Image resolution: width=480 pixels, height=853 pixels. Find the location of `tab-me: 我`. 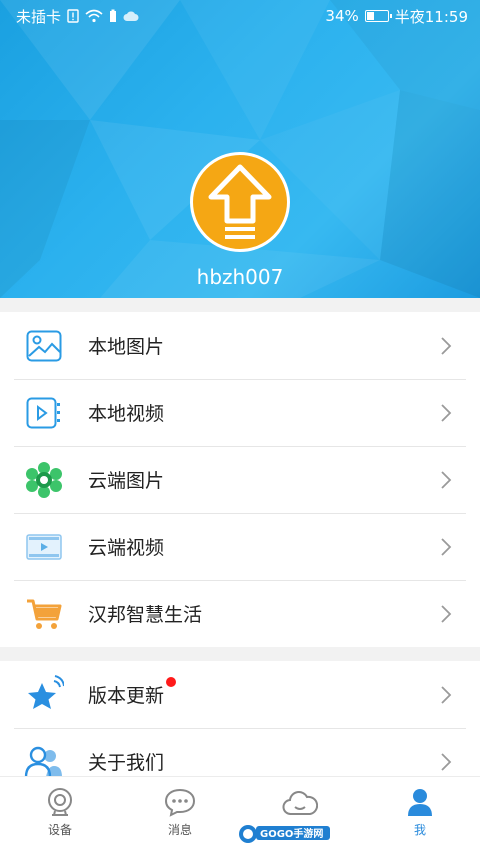

tab-me: 我 is located at coordinates (420, 815).